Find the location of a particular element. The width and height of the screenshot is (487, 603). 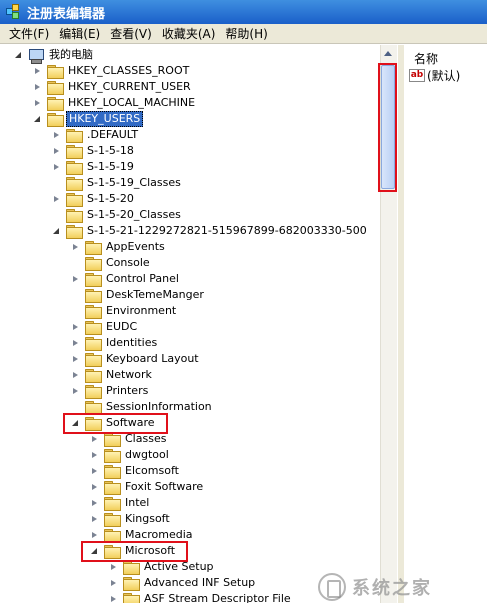

tree-node: EUDC is located at coordinates (105, 327).